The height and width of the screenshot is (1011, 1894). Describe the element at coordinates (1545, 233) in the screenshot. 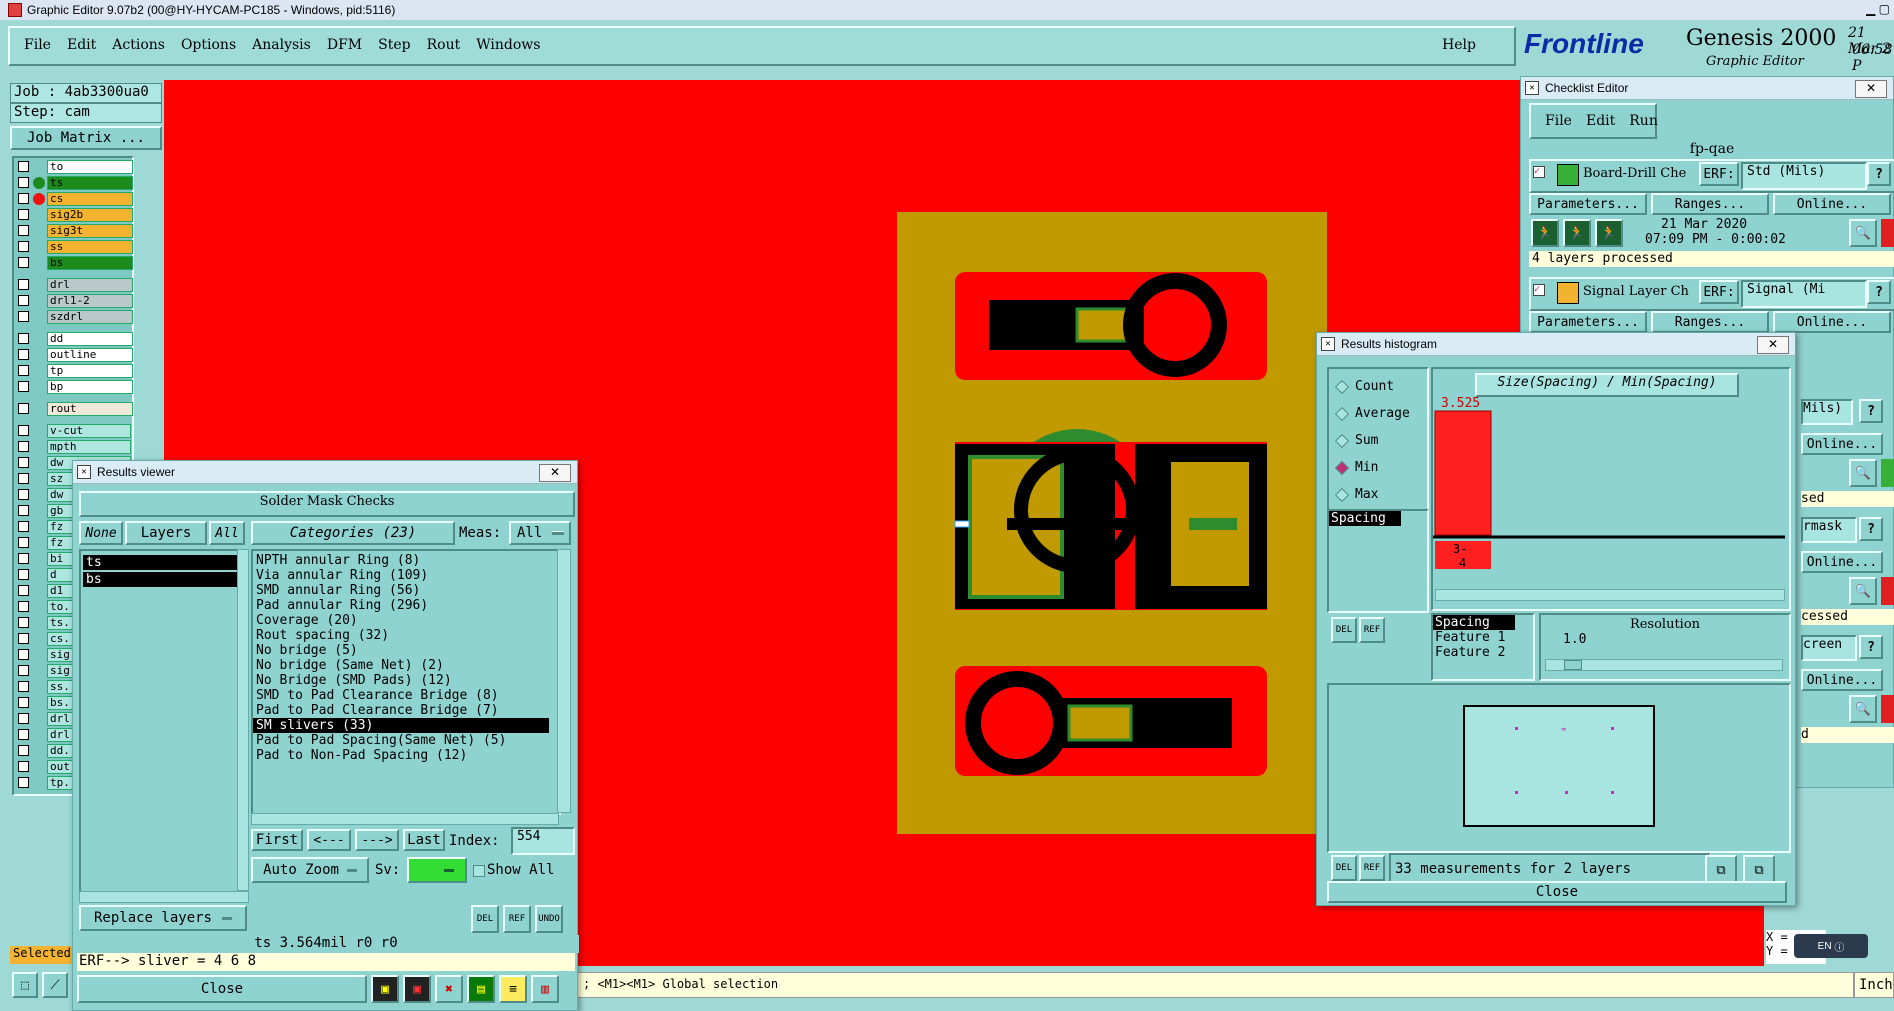

I see `run-action-icon: 🏃` at that location.